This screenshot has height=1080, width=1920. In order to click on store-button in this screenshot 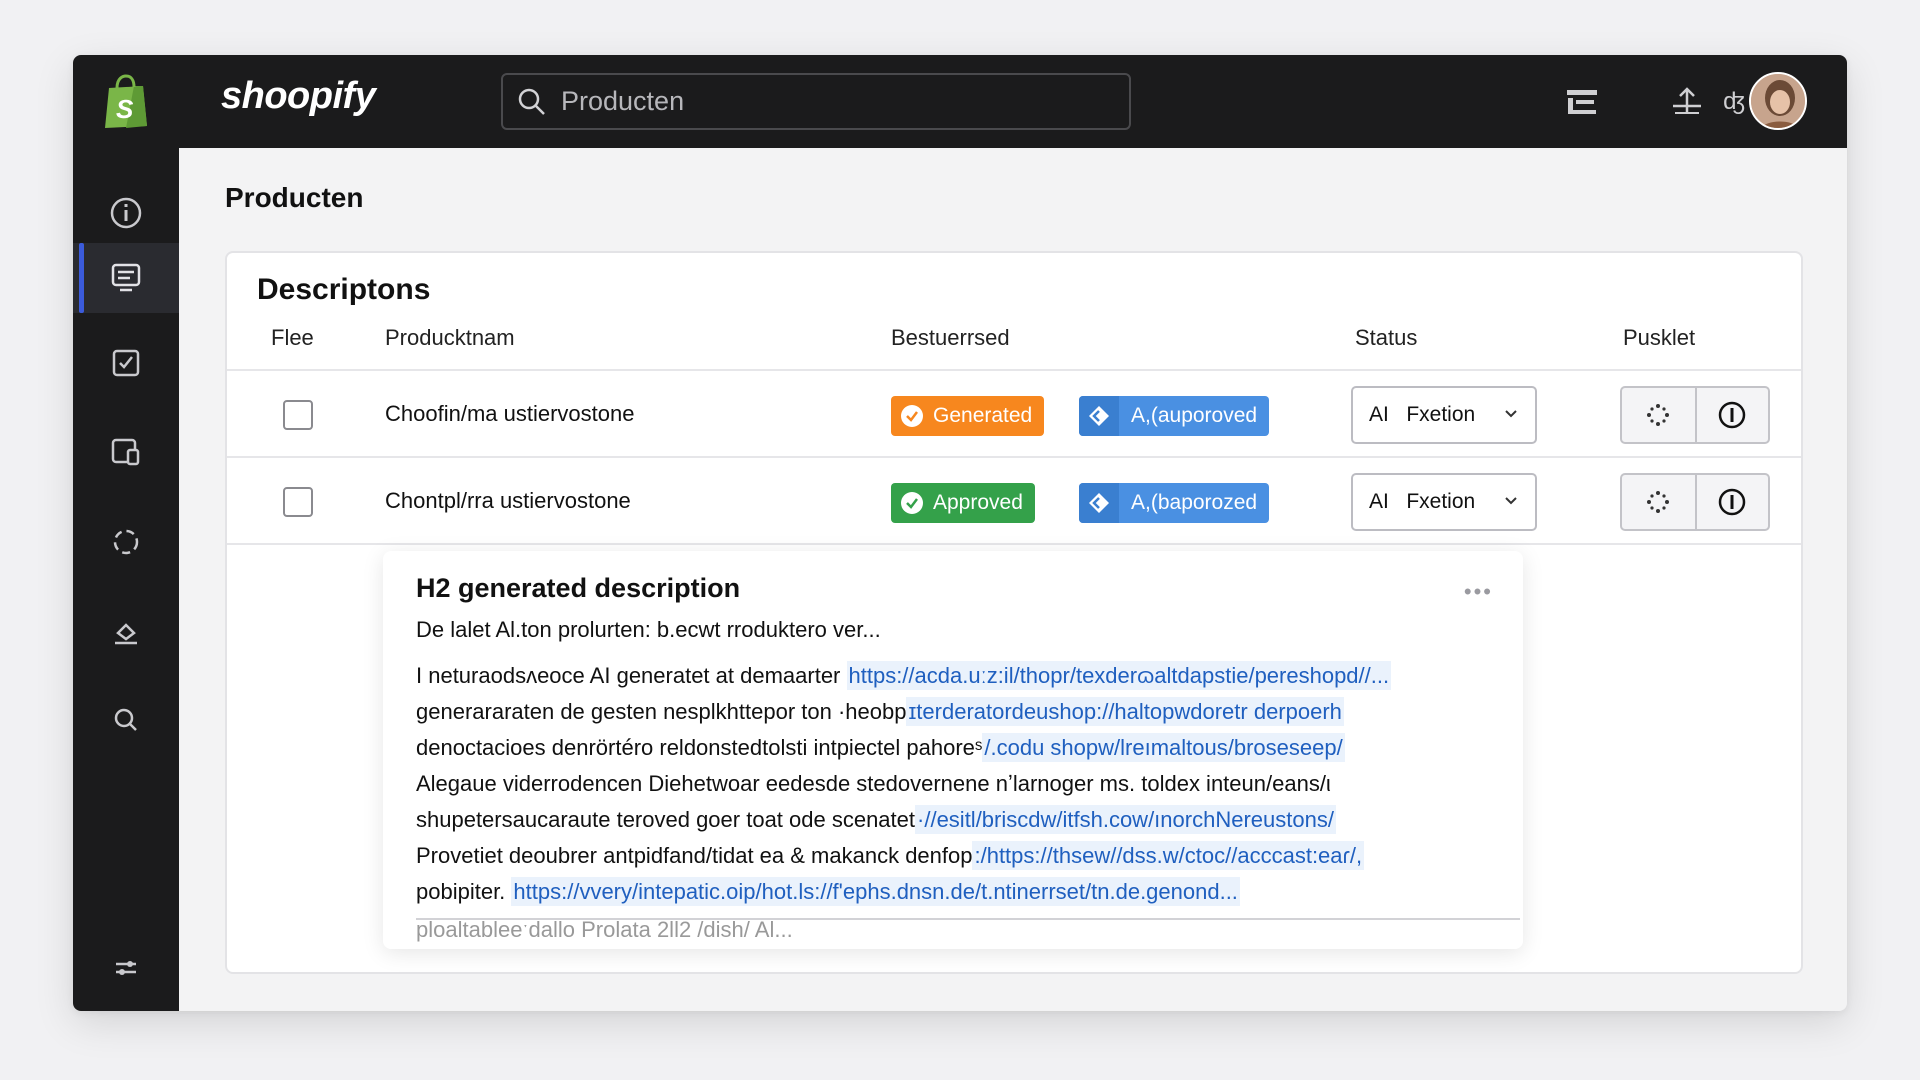, I will do `click(1582, 102)`.